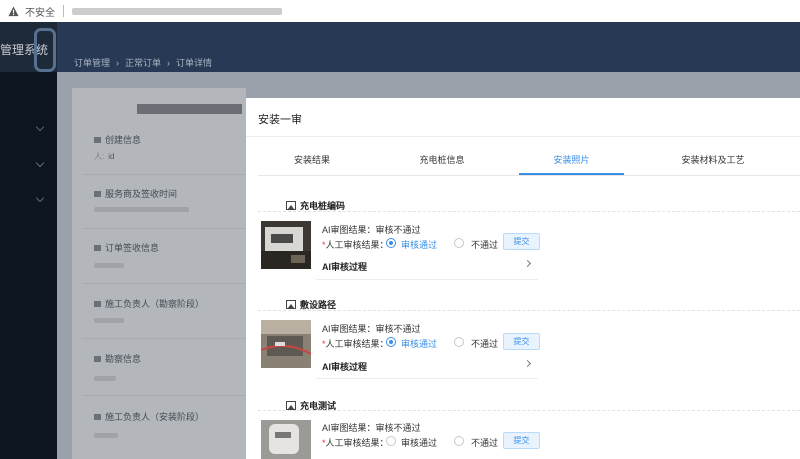 The image size is (800, 459). I want to click on logo-mark-icon, so click(45, 50).